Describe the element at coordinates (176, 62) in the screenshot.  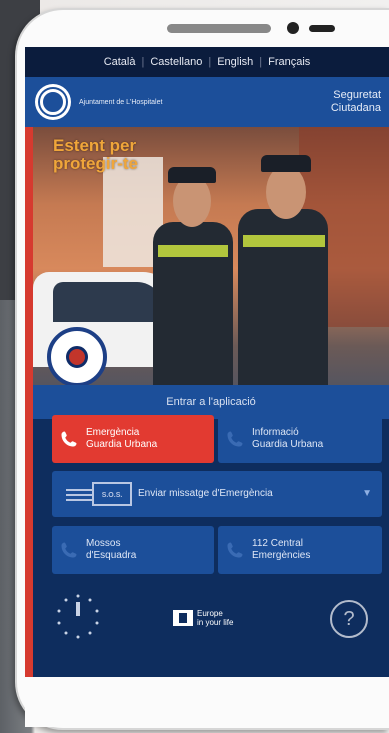
I see `language-castellano: Castellano` at that location.